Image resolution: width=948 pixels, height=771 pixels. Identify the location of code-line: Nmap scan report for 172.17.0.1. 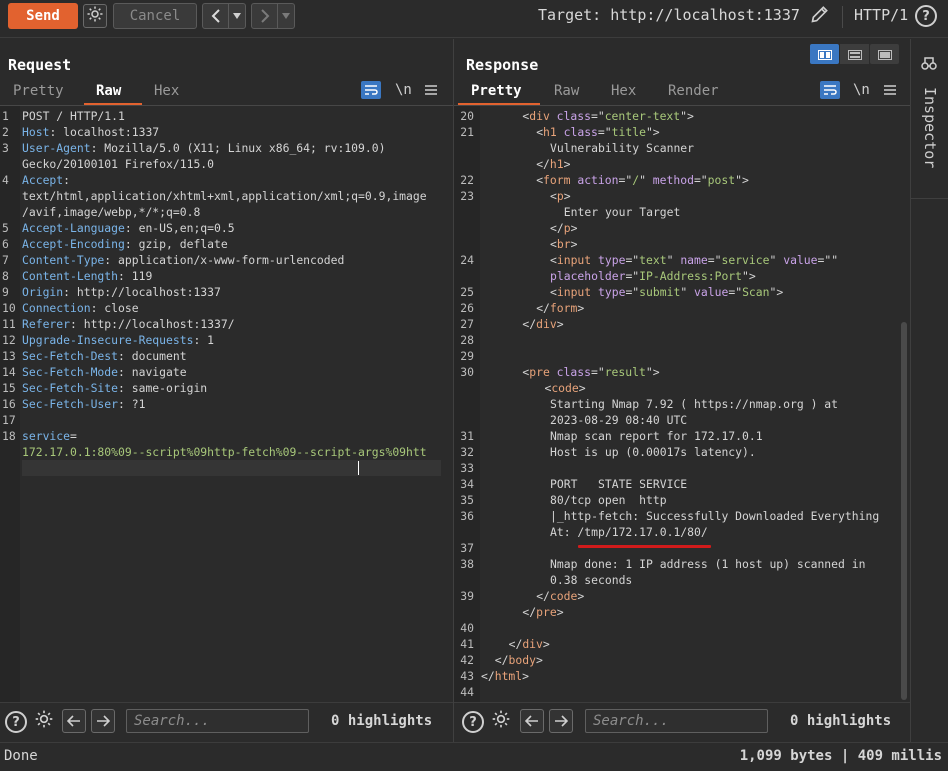
(656, 436).